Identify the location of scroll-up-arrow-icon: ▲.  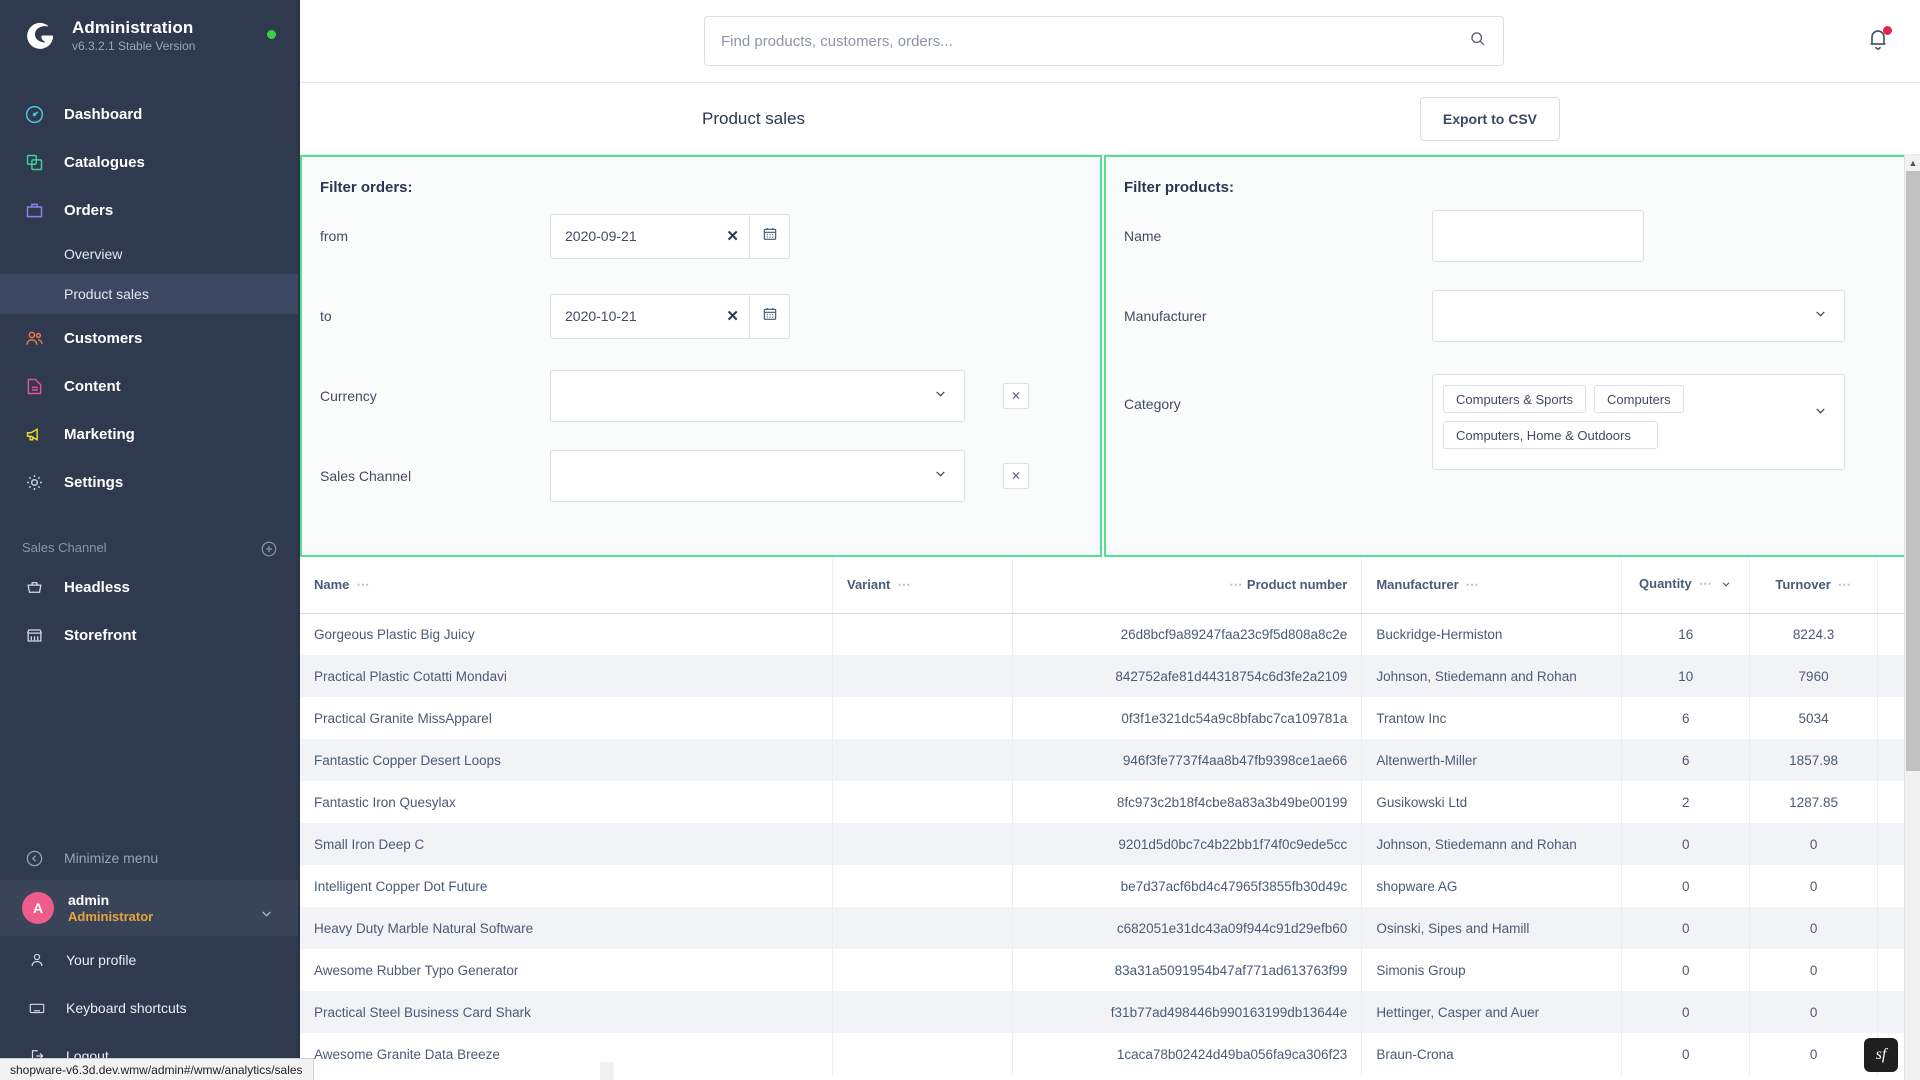
(1912, 163).